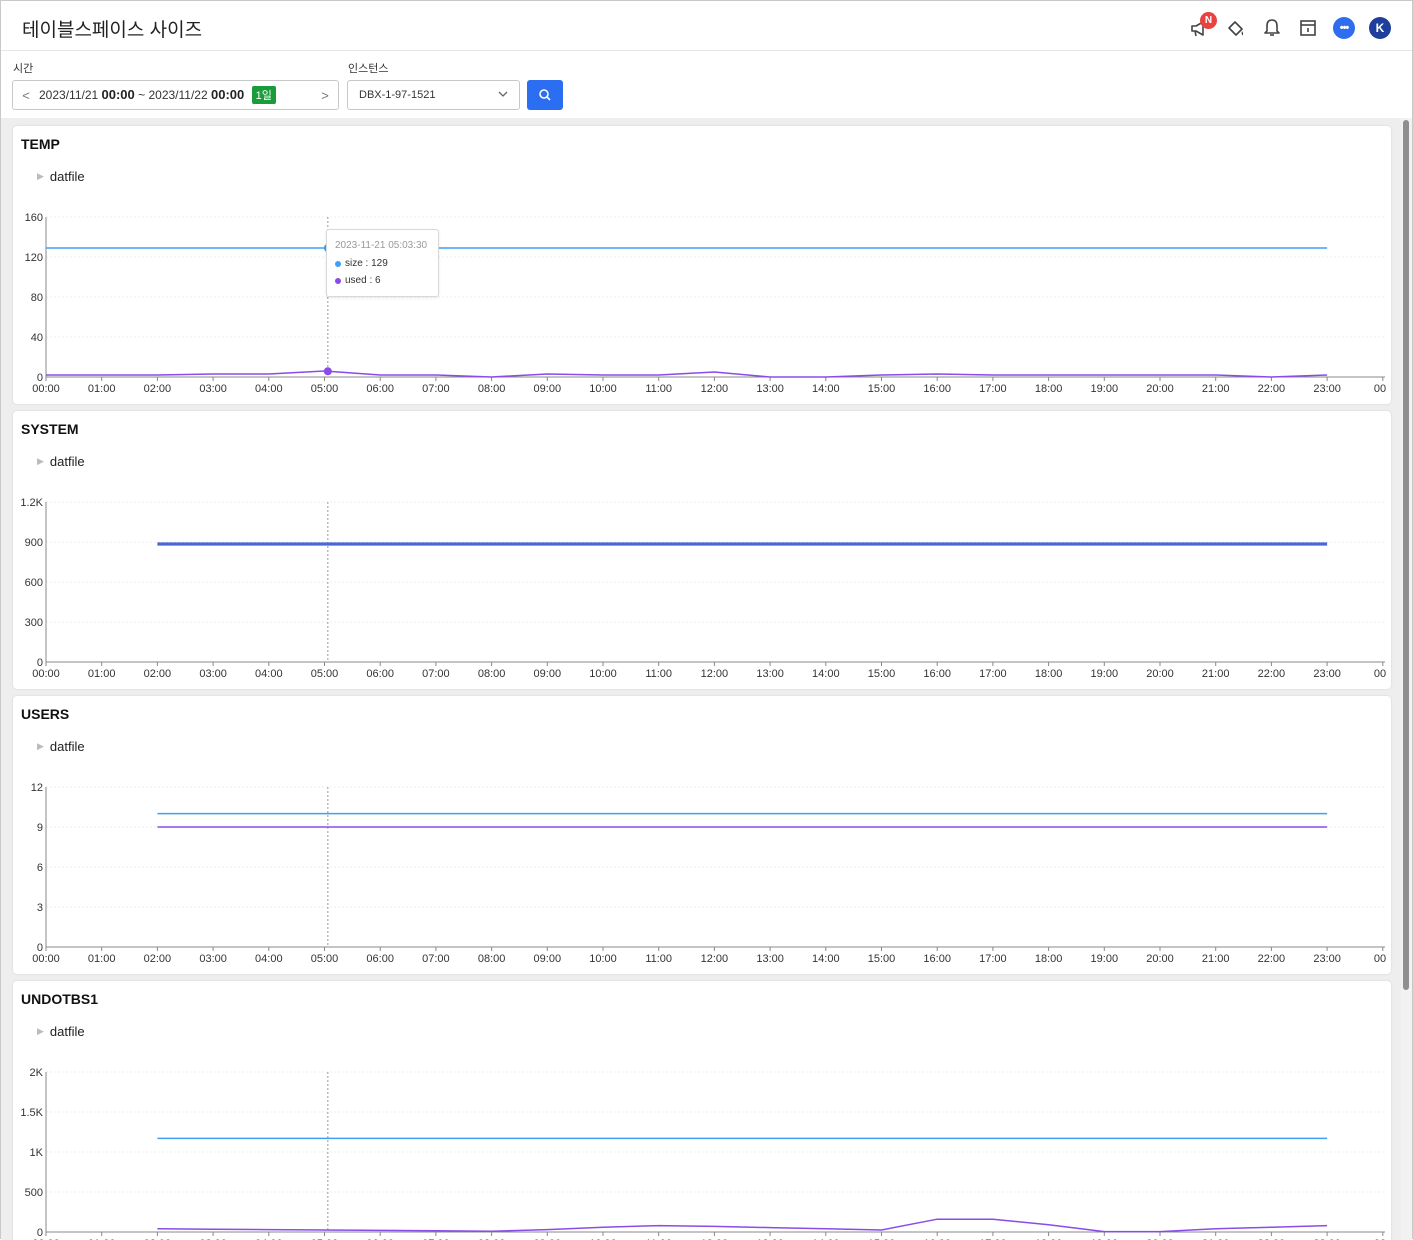  I want to click on y-tick-label: 6, so click(40, 868).